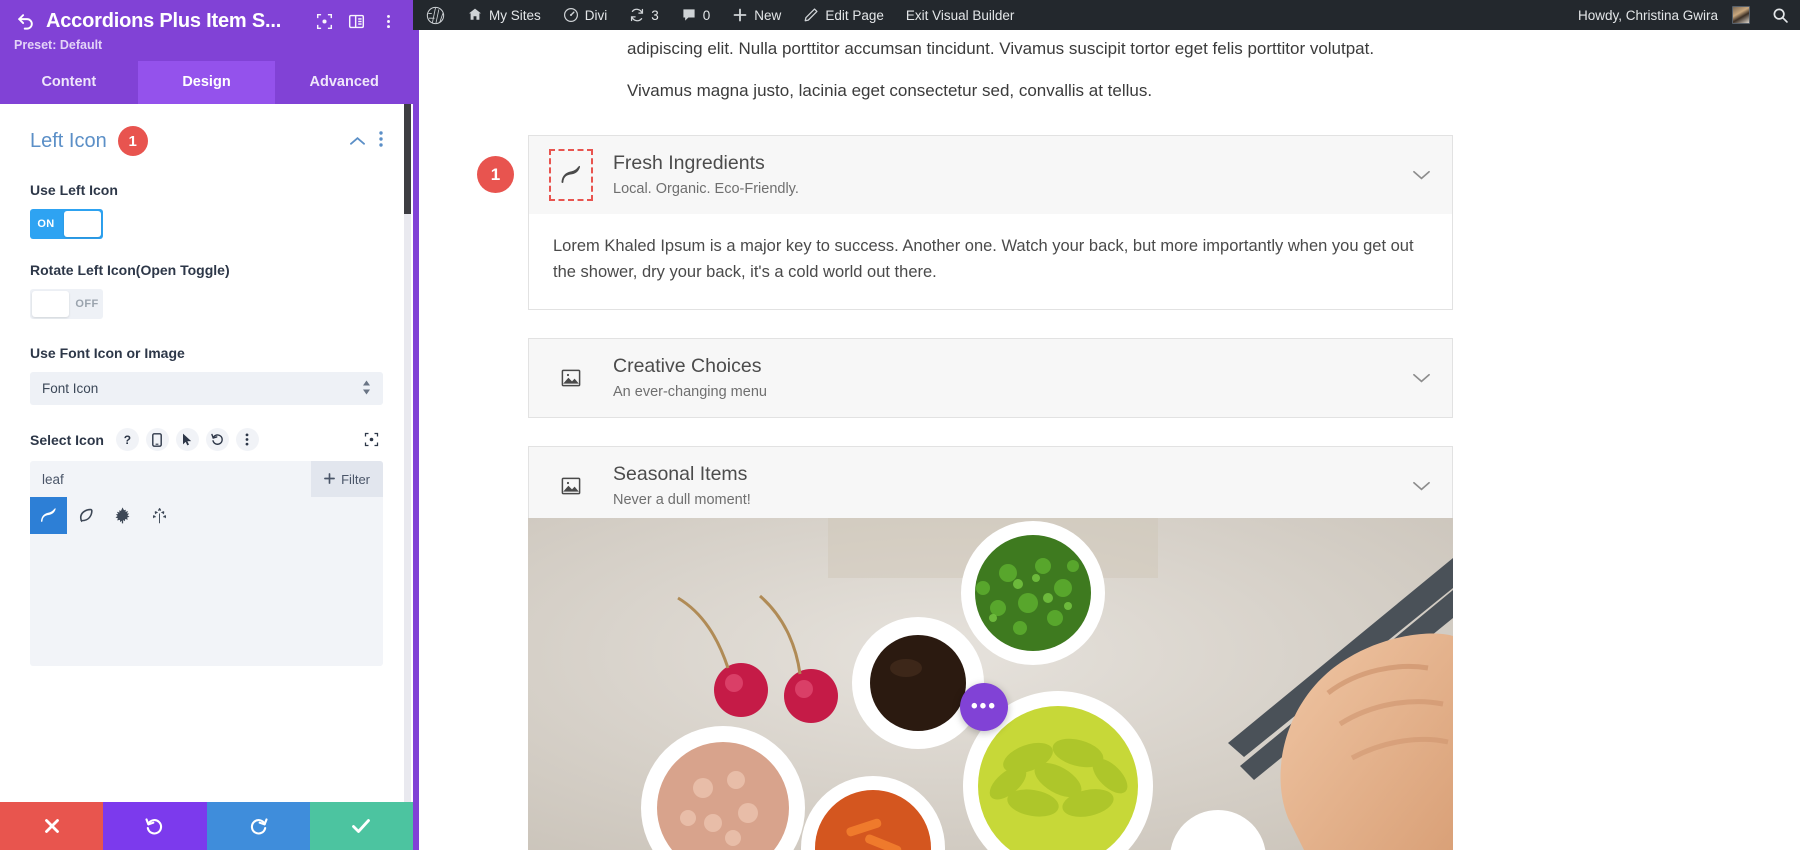  What do you see at coordinates (82, 224) in the screenshot?
I see `toggle-knob` at bounding box center [82, 224].